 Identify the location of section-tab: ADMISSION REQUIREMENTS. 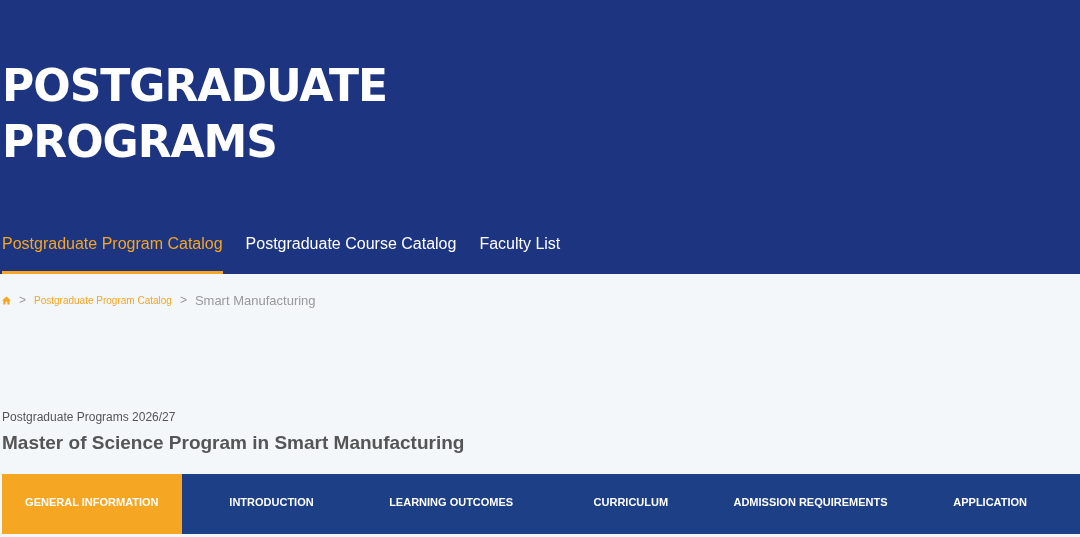
(810, 504).